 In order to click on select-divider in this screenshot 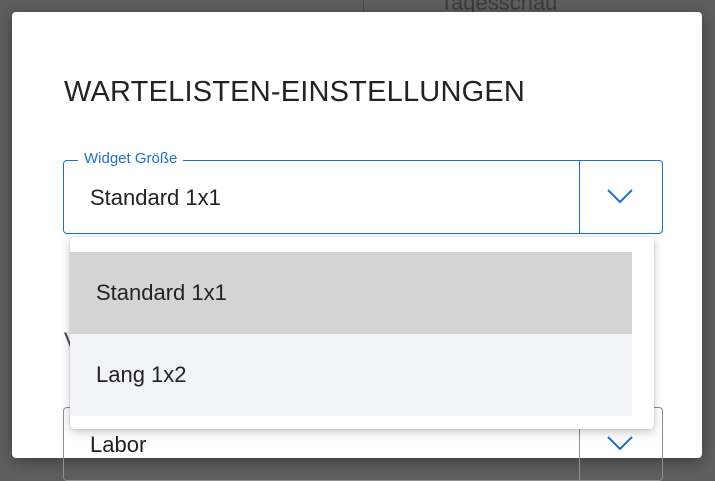, I will do `click(579, 197)`.